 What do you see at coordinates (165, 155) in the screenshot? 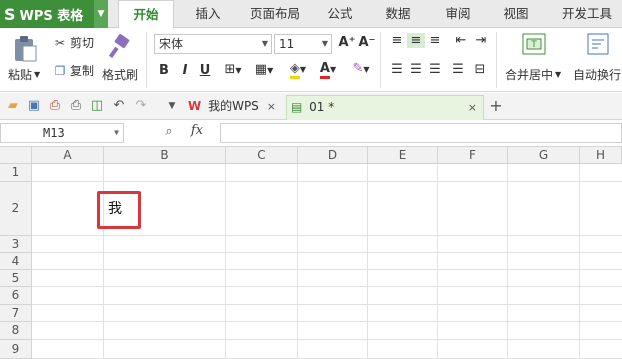
I see `column-header: B` at bounding box center [165, 155].